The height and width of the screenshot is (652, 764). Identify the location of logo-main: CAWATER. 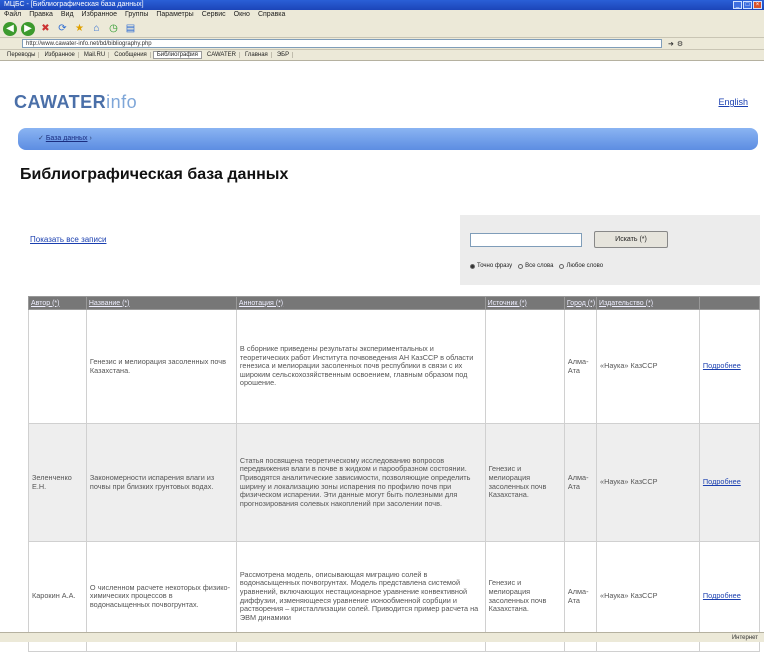
(60, 102).